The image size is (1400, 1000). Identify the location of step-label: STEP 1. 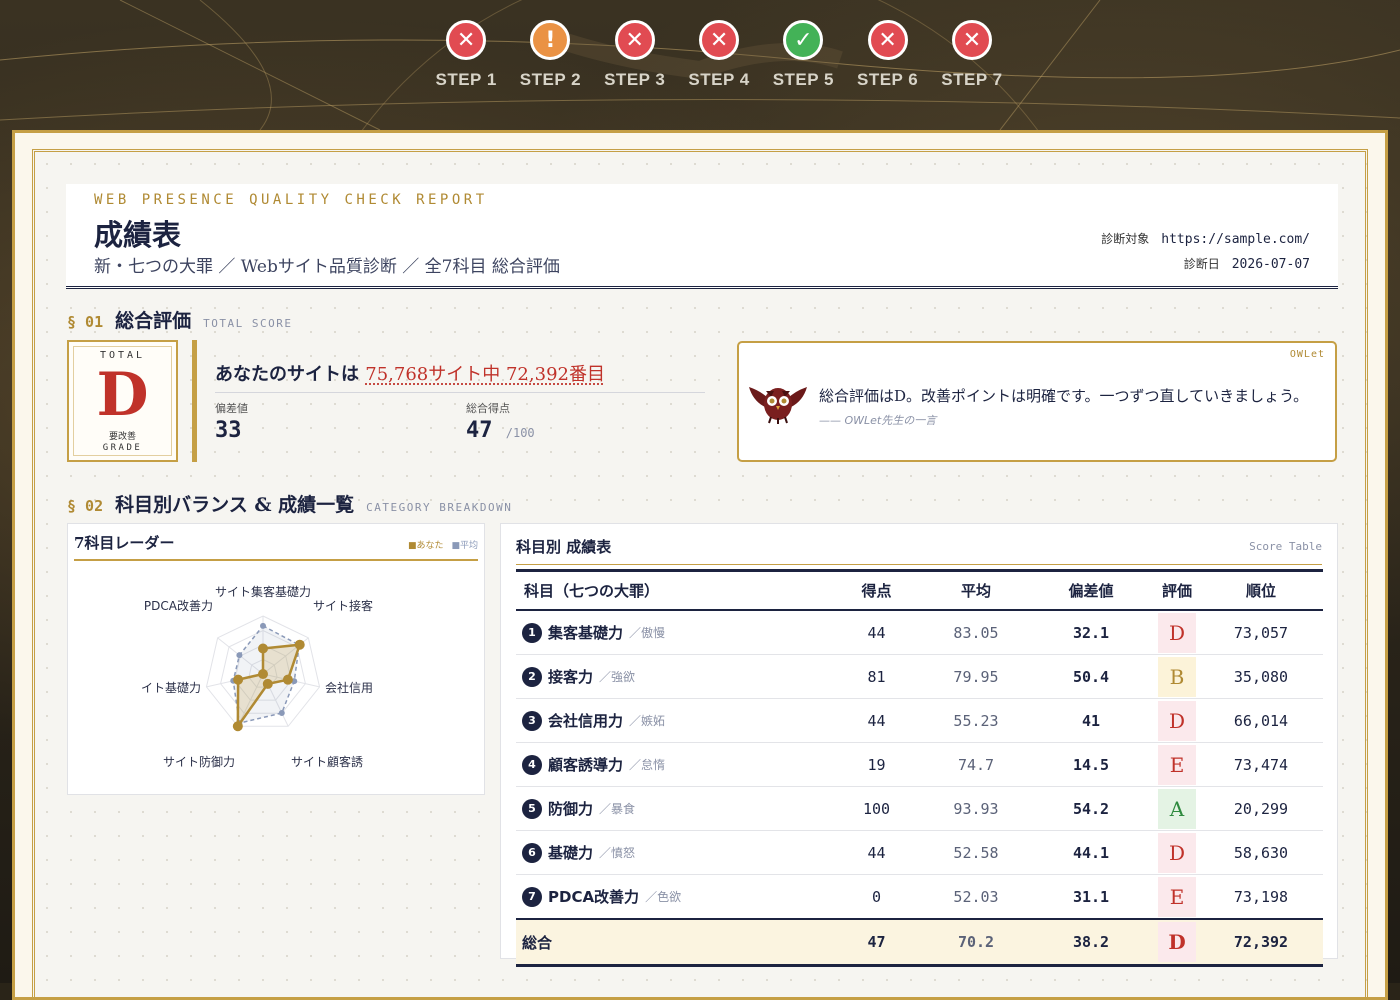
(466, 79).